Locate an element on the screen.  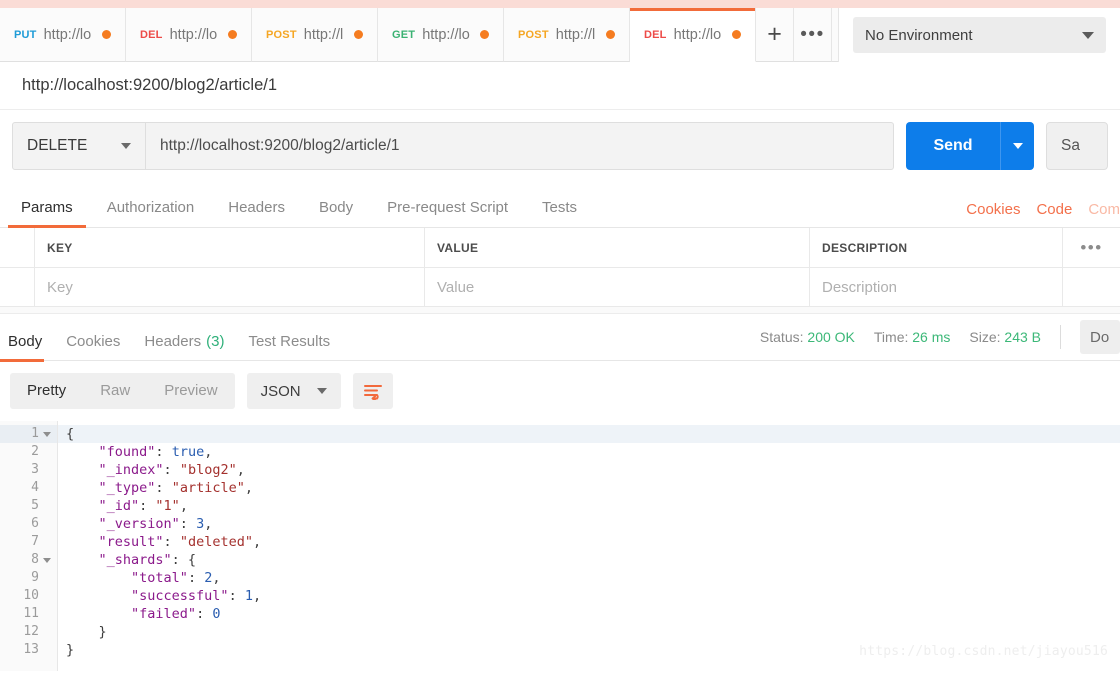
request-tab: GET http://lo is located at coordinates (441, 35).